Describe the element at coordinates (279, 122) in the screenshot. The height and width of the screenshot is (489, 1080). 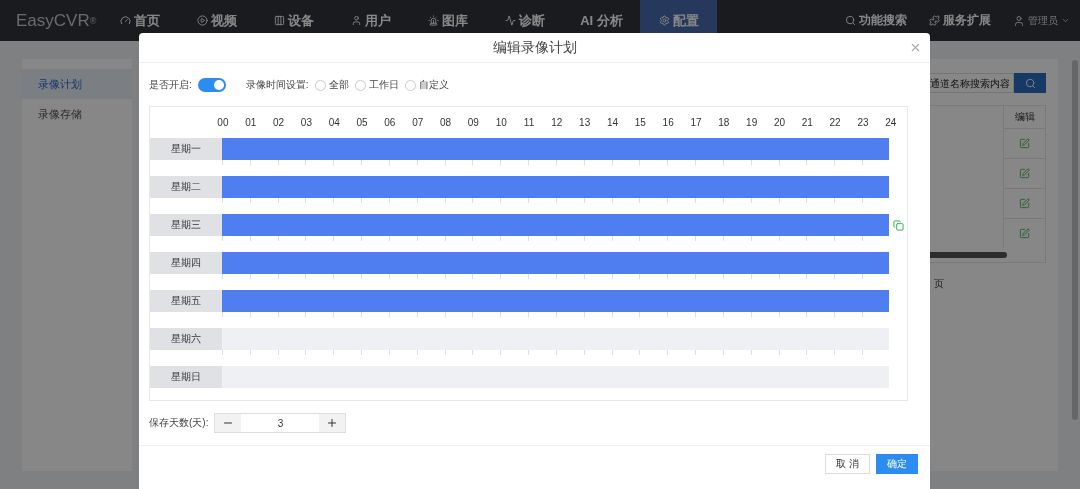
I see `hour-label: 02` at that location.